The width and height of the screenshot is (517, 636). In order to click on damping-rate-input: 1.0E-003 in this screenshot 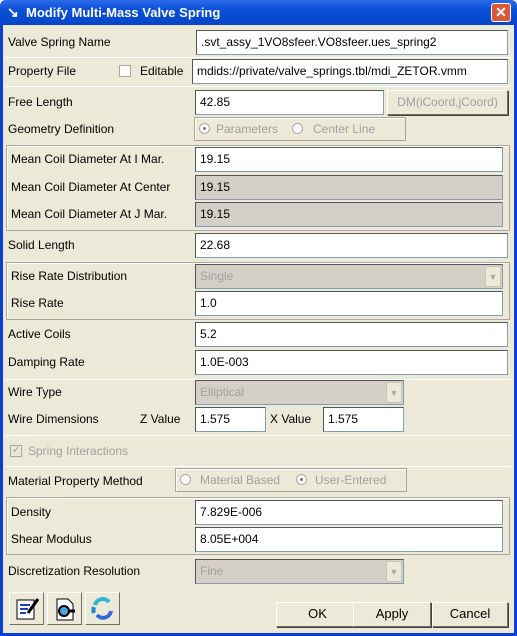, I will do `click(351, 362)`.